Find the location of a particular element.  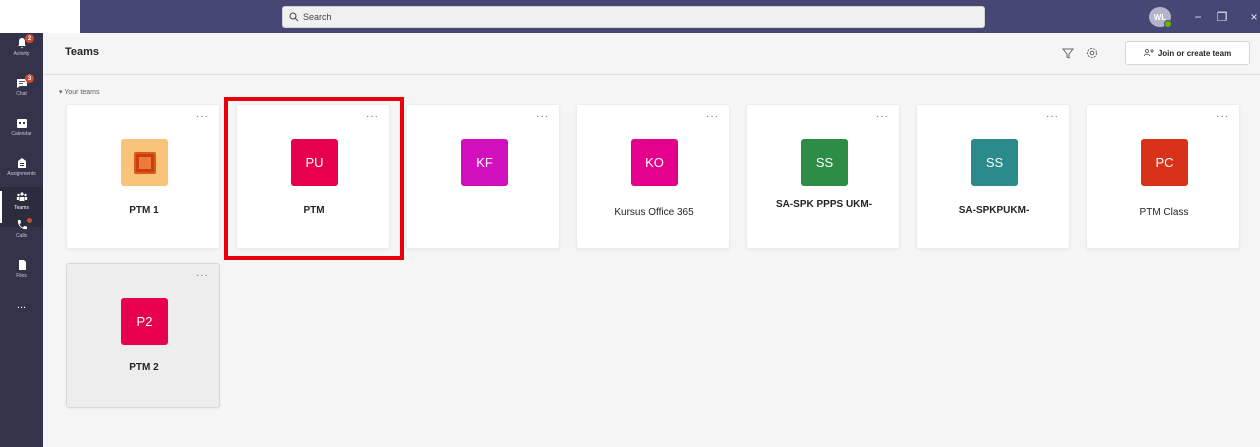

rail-label-files: Files is located at coordinates (21, 276).